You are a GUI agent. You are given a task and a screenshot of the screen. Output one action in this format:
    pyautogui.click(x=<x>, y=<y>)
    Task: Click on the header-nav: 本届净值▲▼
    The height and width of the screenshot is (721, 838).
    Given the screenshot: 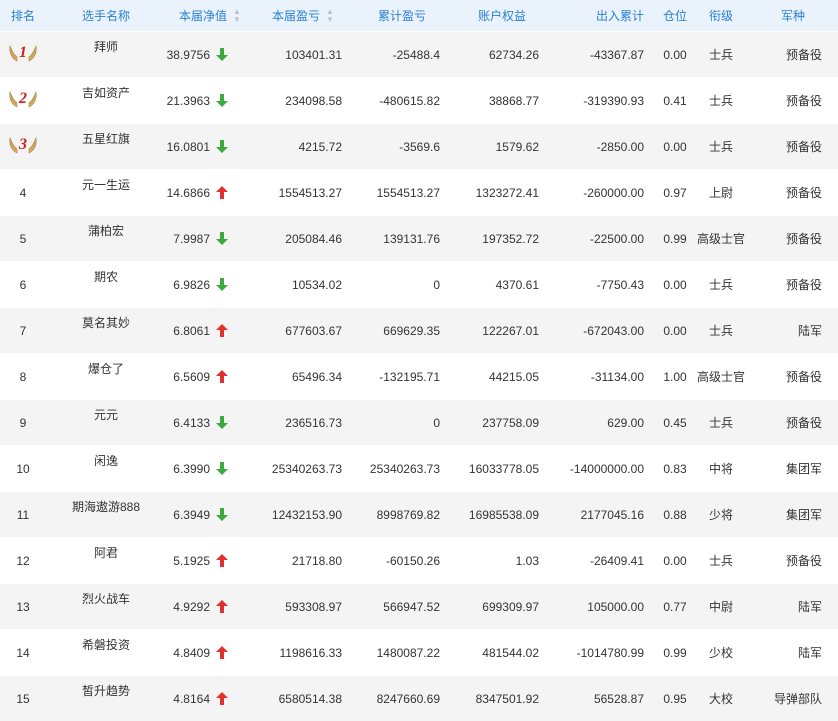 What is the action you would take?
    pyautogui.click(x=210, y=16)
    